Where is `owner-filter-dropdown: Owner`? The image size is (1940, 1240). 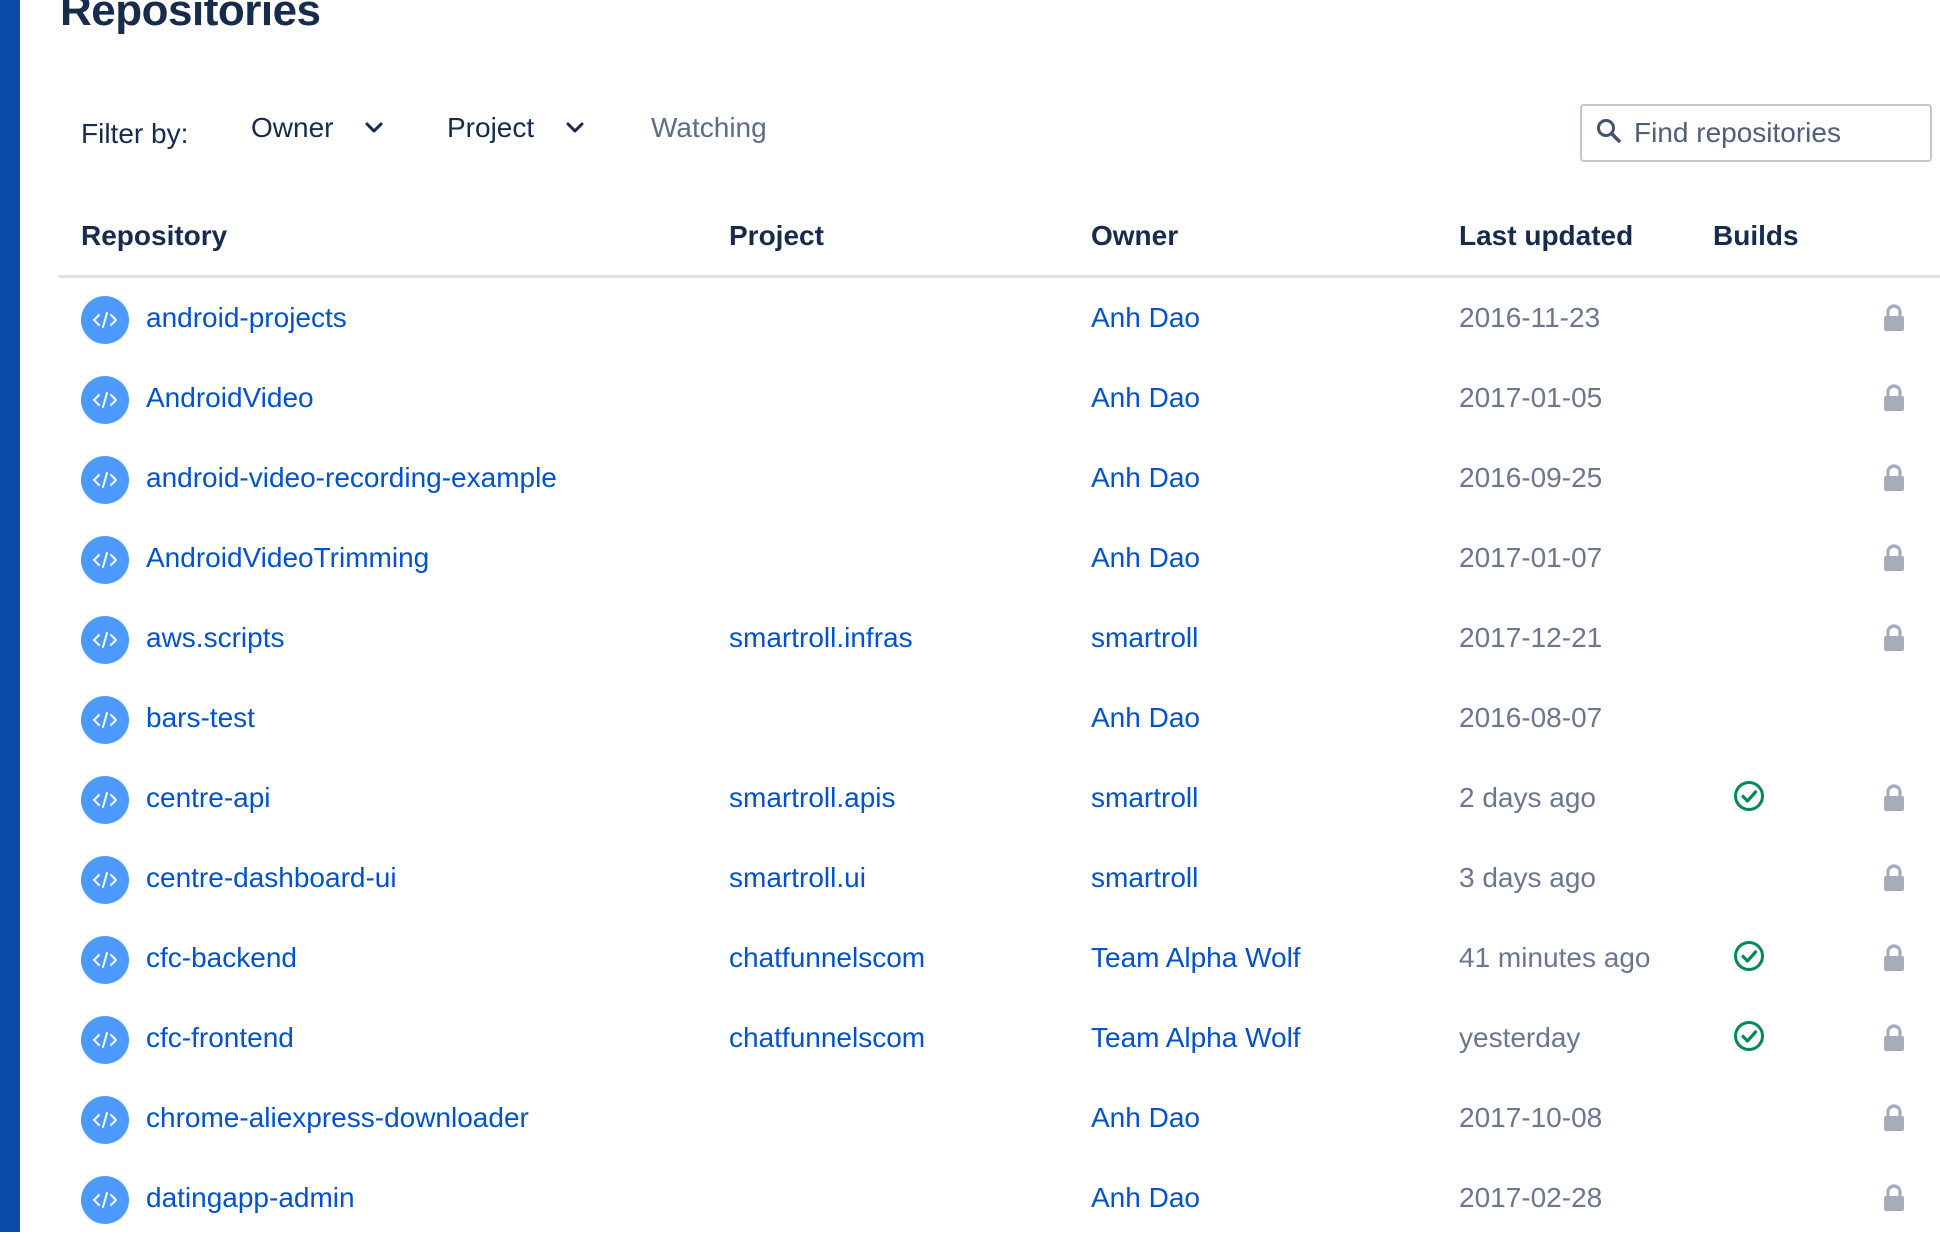 owner-filter-dropdown: Owner is located at coordinates (317, 128).